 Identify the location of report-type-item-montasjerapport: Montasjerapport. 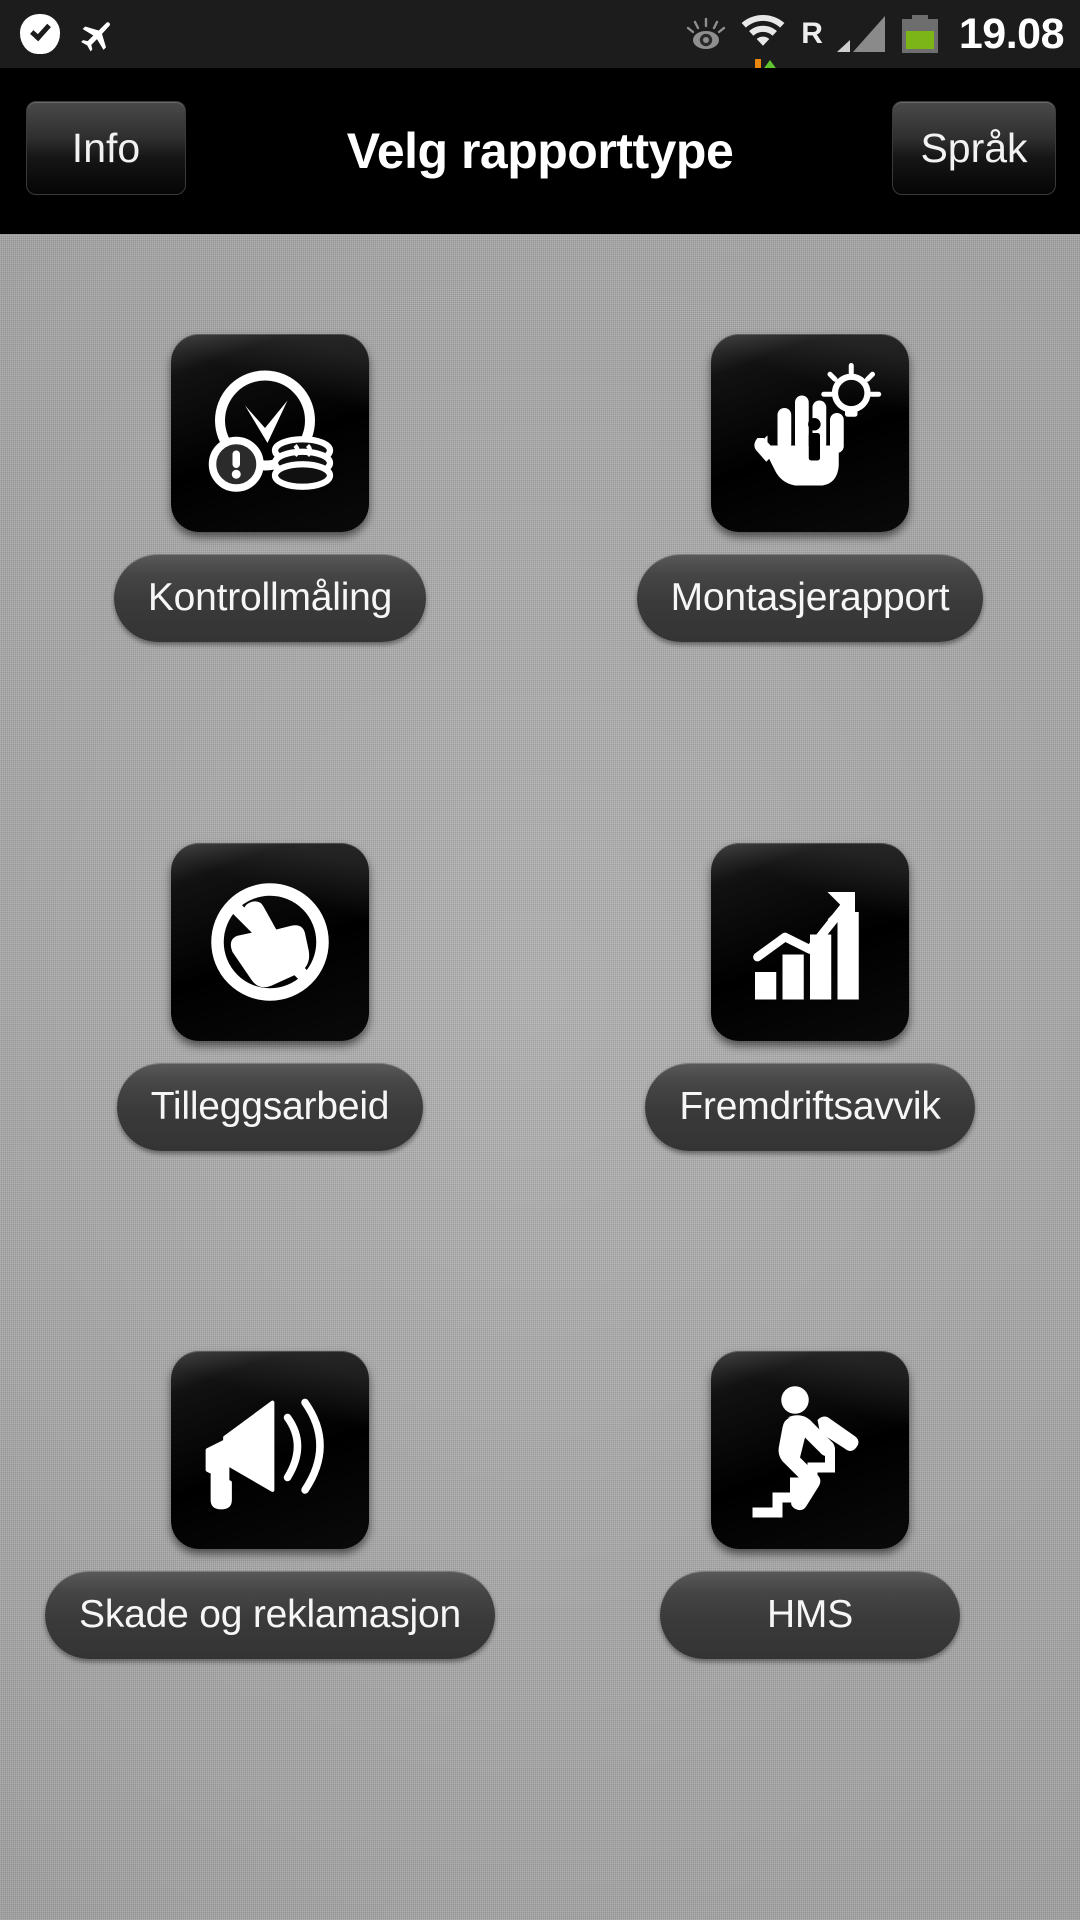
(810, 588).